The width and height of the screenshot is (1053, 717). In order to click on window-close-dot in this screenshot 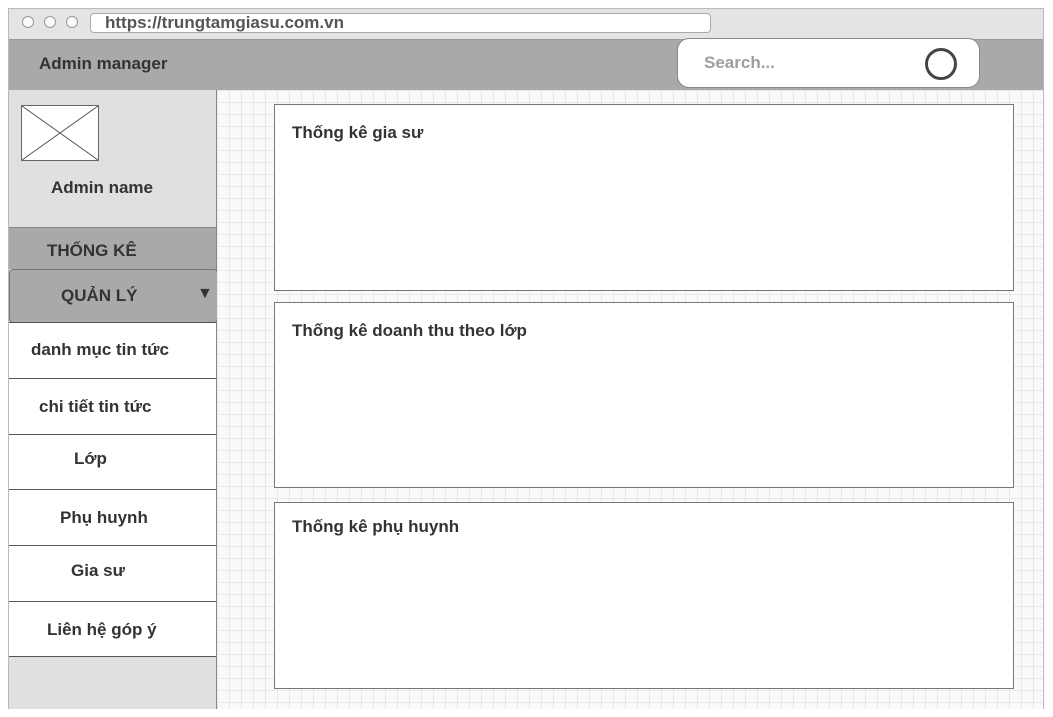, I will do `click(28, 22)`.